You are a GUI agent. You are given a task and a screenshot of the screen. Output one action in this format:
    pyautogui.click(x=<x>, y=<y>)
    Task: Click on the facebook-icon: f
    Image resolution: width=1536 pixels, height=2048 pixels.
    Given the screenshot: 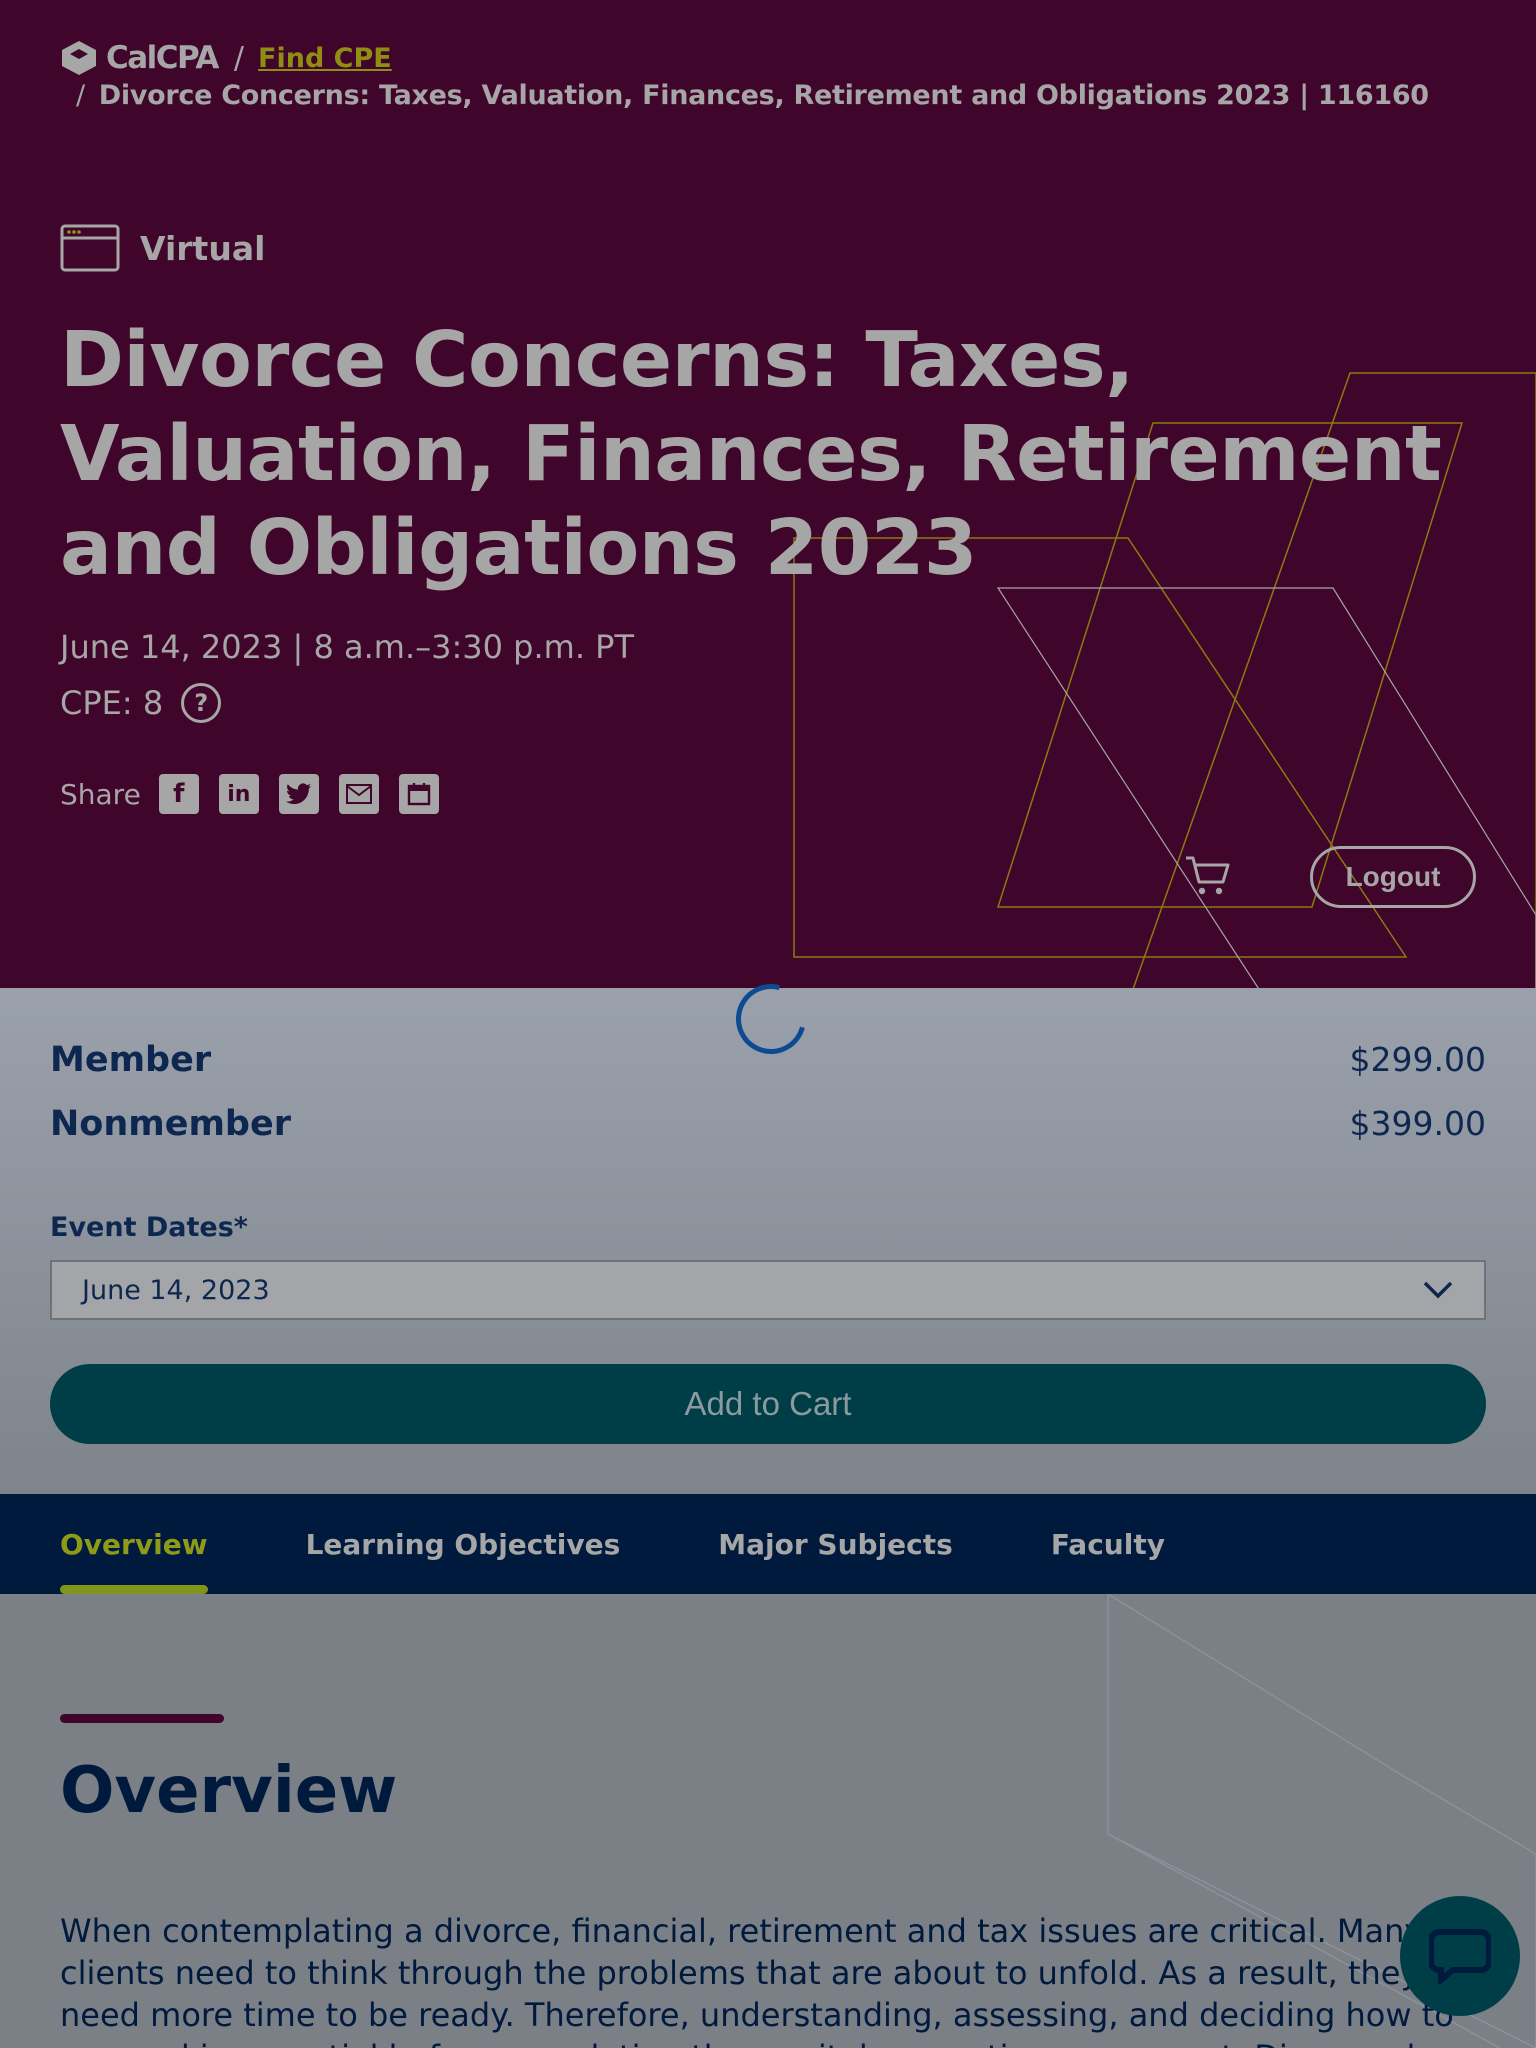 What is the action you would take?
    pyautogui.click(x=178, y=794)
    